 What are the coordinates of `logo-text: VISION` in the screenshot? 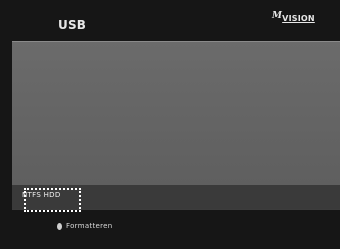 It's located at (298, 18).